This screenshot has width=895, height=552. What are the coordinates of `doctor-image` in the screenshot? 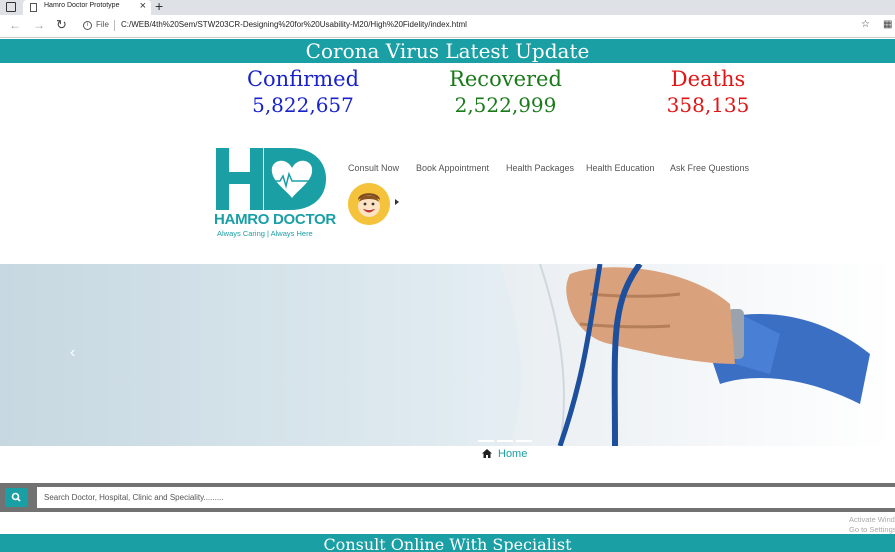 It's located at (697, 355).